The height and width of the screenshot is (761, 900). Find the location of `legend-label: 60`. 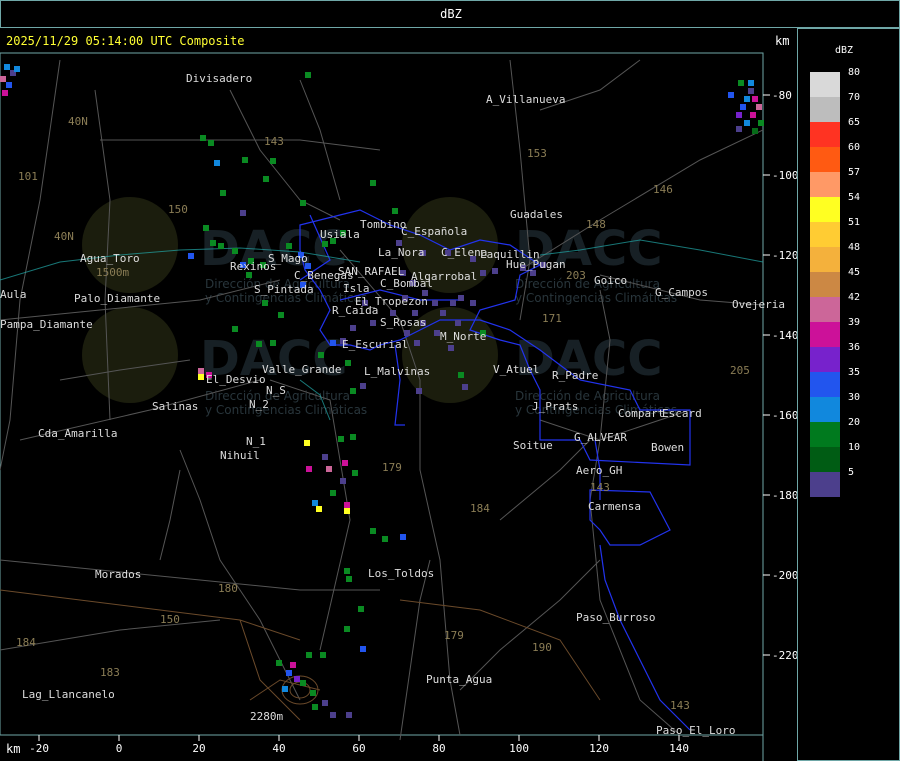

legend-label: 60 is located at coordinates (854, 147).